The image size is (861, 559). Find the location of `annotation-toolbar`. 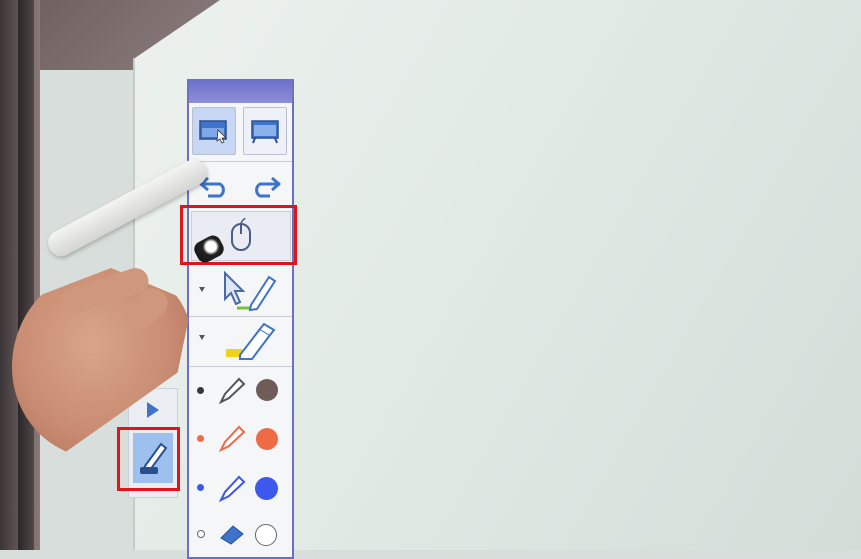

annotation-toolbar is located at coordinates (240, 319).